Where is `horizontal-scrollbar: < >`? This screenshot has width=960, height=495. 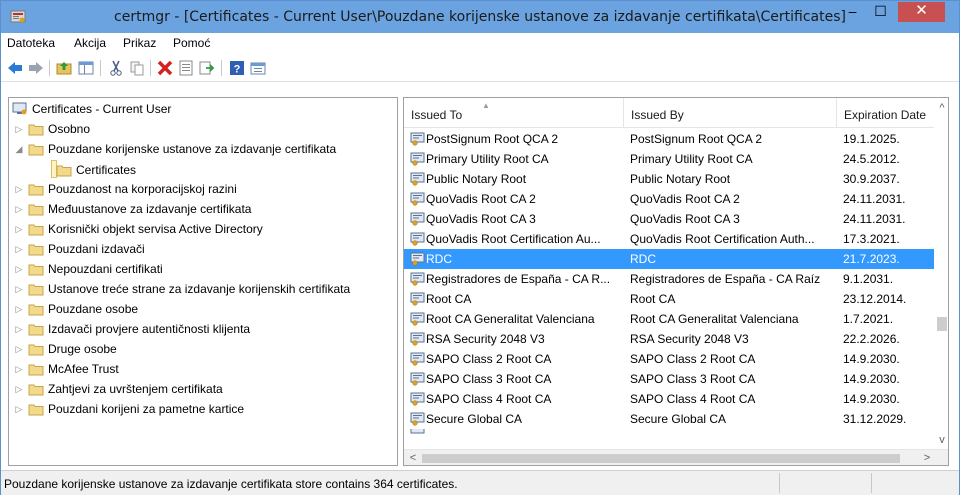 horizontal-scrollbar: < > is located at coordinates (676, 457).